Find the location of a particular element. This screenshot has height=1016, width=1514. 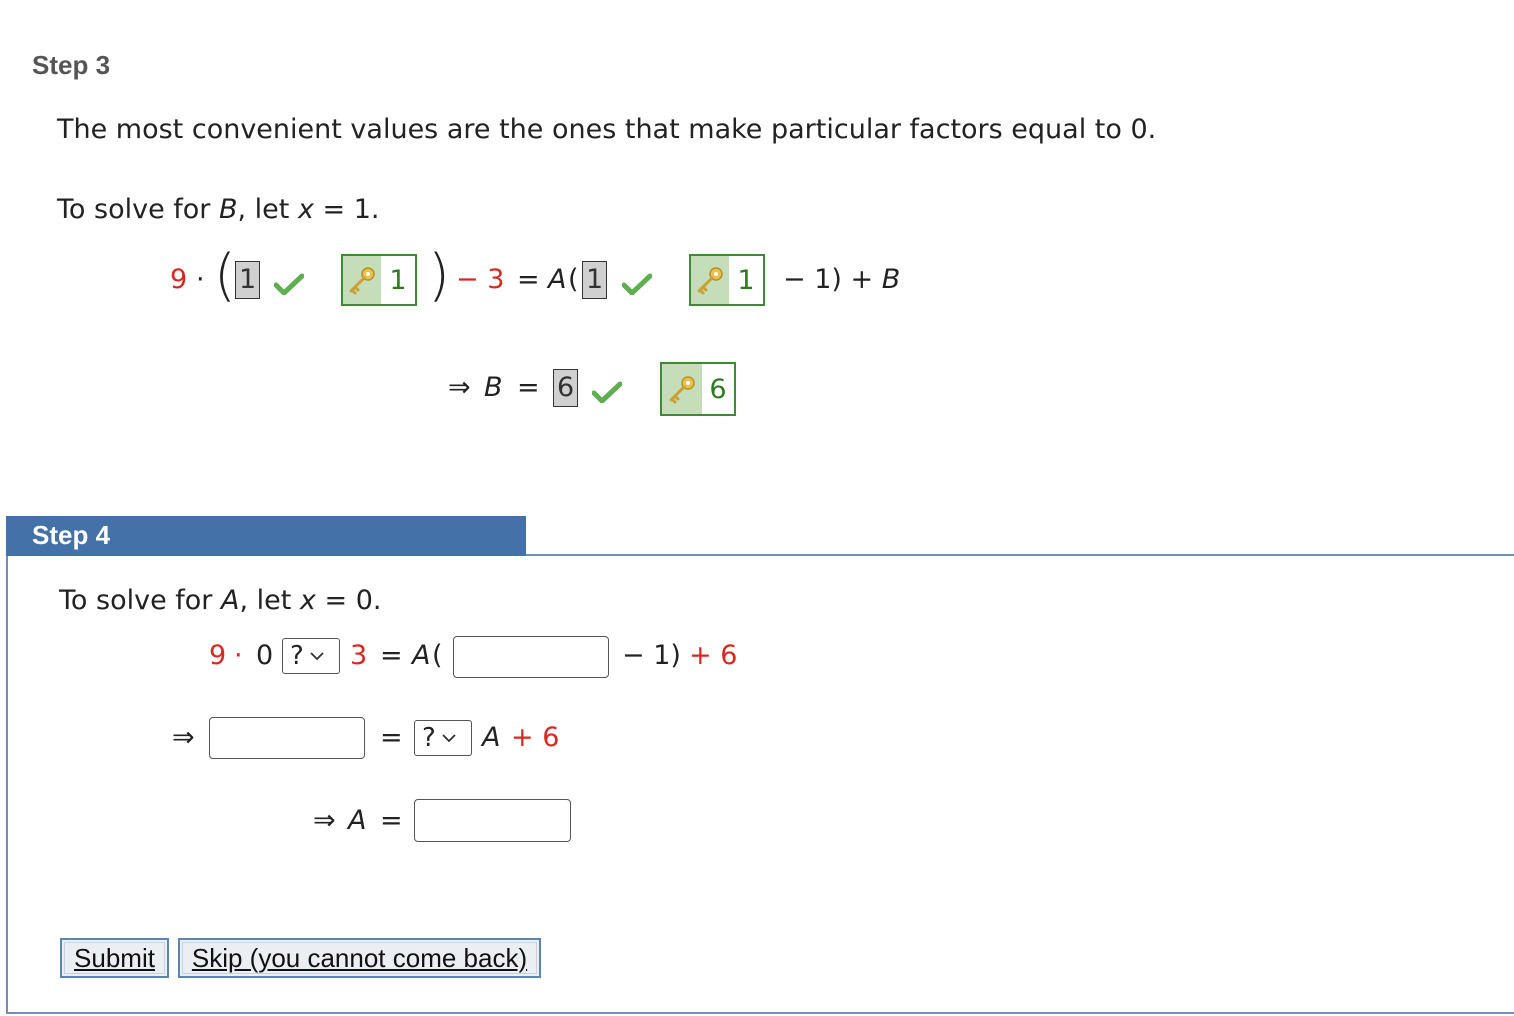

step4-solve-line: To solve for A, let x = 0. is located at coordinates (220, 600).